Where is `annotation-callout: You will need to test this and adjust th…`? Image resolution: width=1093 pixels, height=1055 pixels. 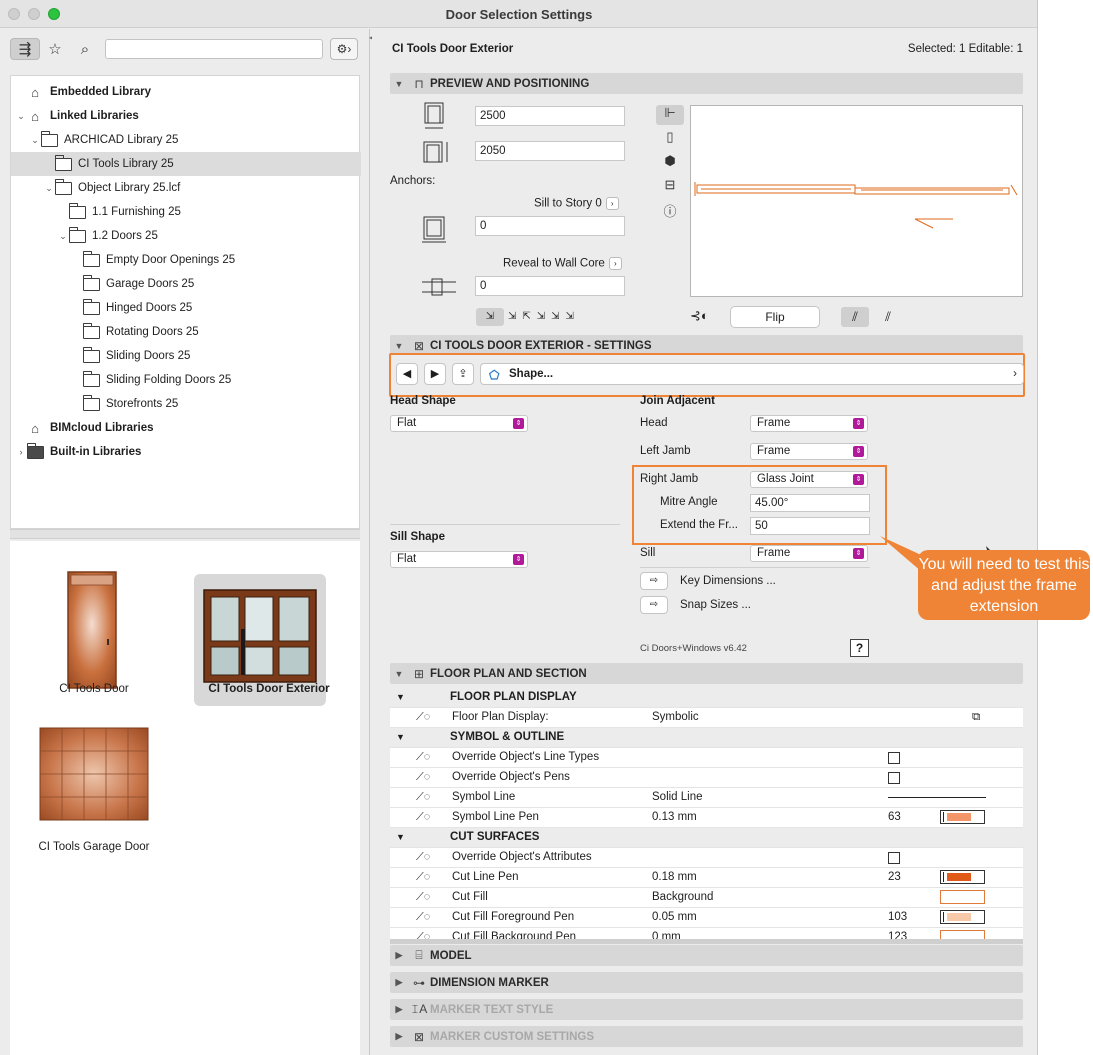
annotation-callout: You will need to test this and adjust th… is located at coordinates (1004, 585).